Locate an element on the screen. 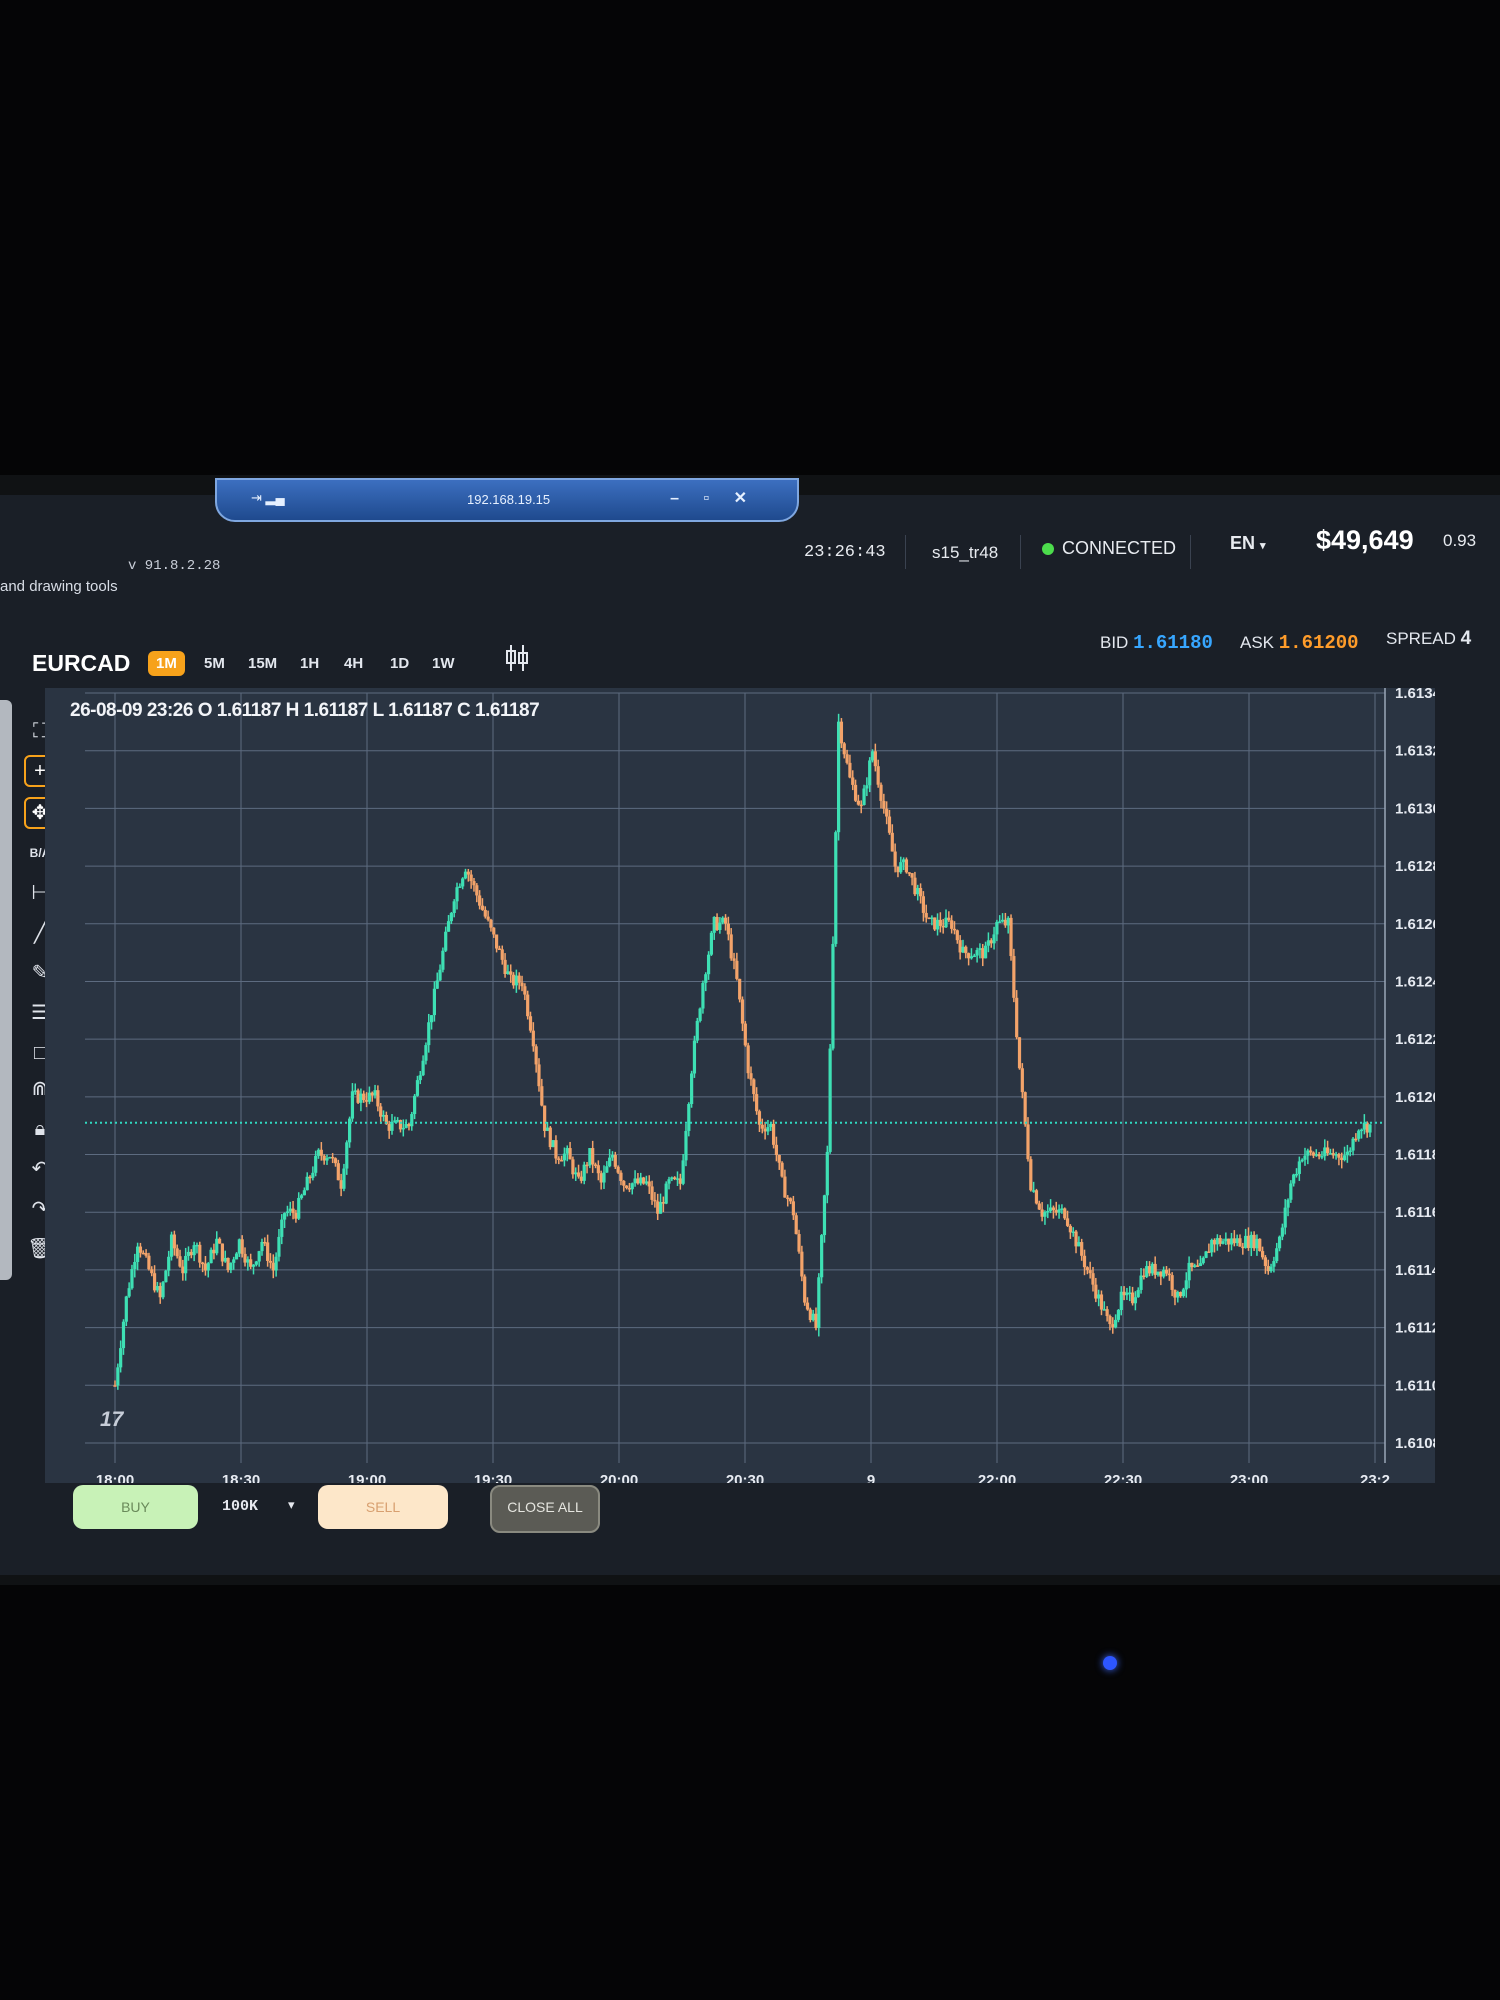 This screenshot has width=1500, height=2000. side-panel-handle is located at coordinates (6, 990).